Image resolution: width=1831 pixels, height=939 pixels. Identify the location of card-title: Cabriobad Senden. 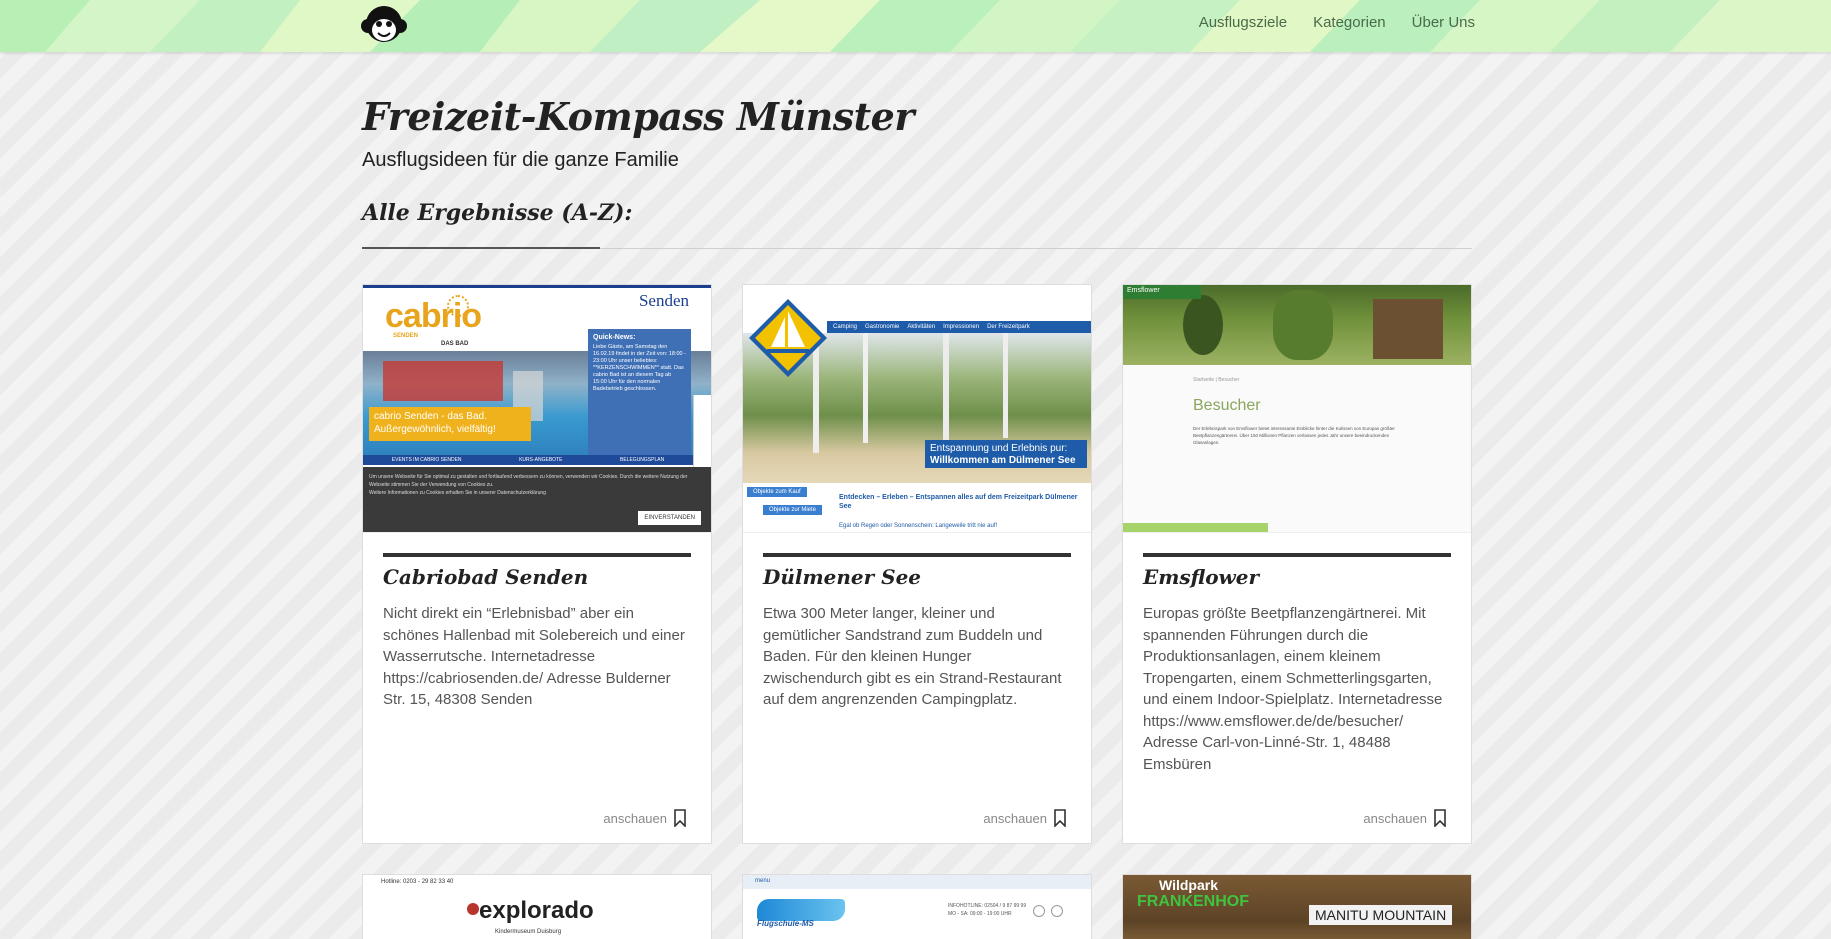
(537, 577).